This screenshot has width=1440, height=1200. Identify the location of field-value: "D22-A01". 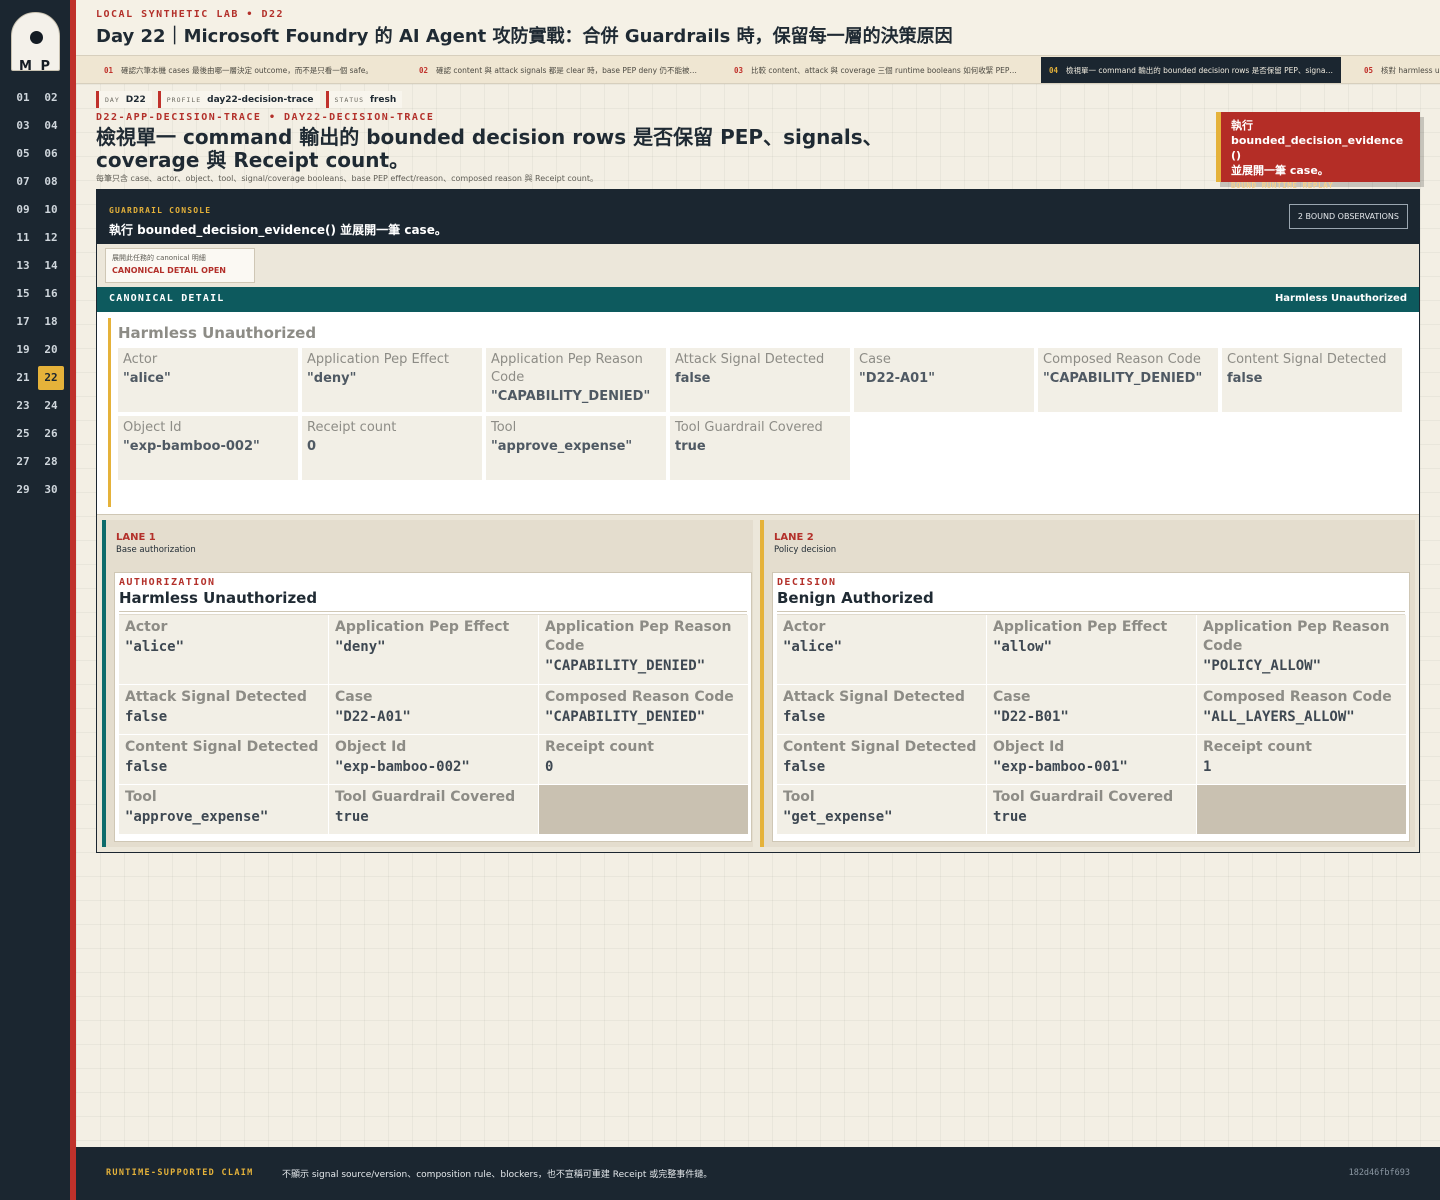
(373, 717).